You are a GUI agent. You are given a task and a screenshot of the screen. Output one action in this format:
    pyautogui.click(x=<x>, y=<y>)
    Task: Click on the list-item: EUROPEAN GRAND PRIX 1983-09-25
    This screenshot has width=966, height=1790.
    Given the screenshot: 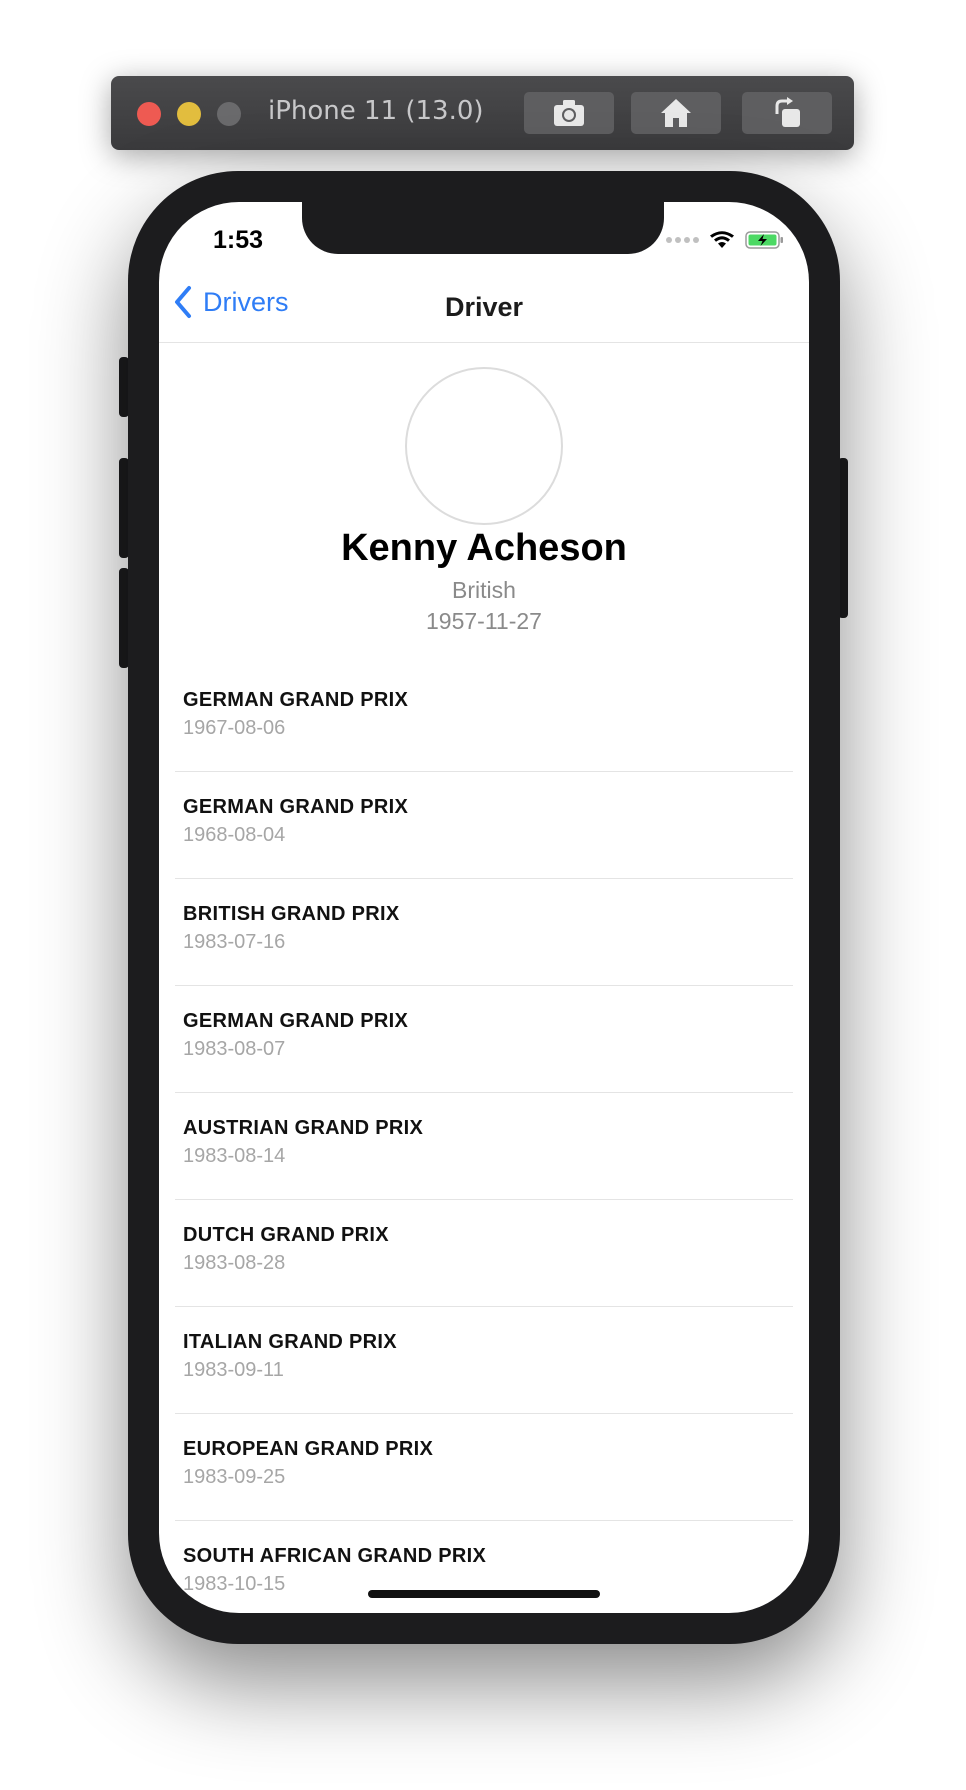 What is the action you would take?
    pyautogui.click(x=484, y=1467)
    